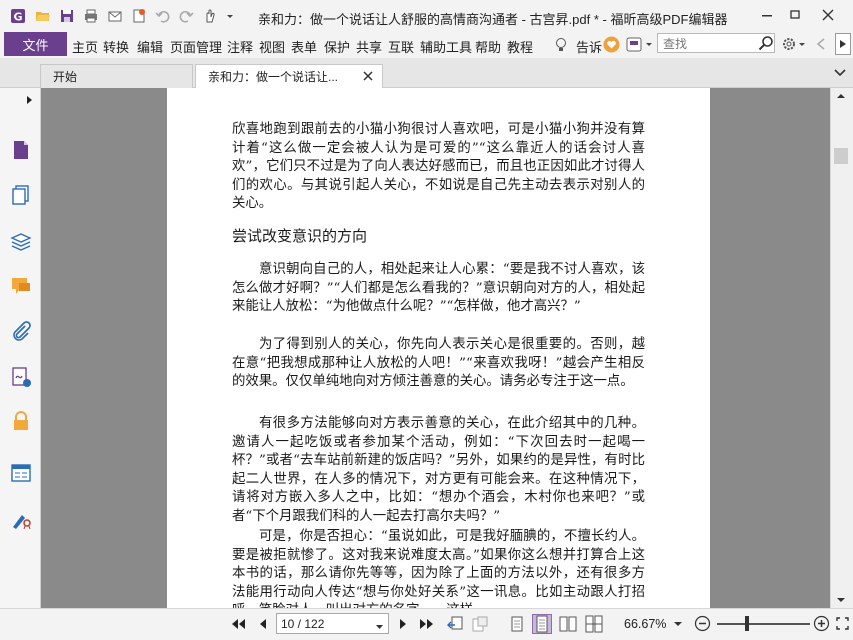  What do you see at coordinates (21, 519) in the screenshot?
I see `certificate-icon` at bounding box center [21, 519].